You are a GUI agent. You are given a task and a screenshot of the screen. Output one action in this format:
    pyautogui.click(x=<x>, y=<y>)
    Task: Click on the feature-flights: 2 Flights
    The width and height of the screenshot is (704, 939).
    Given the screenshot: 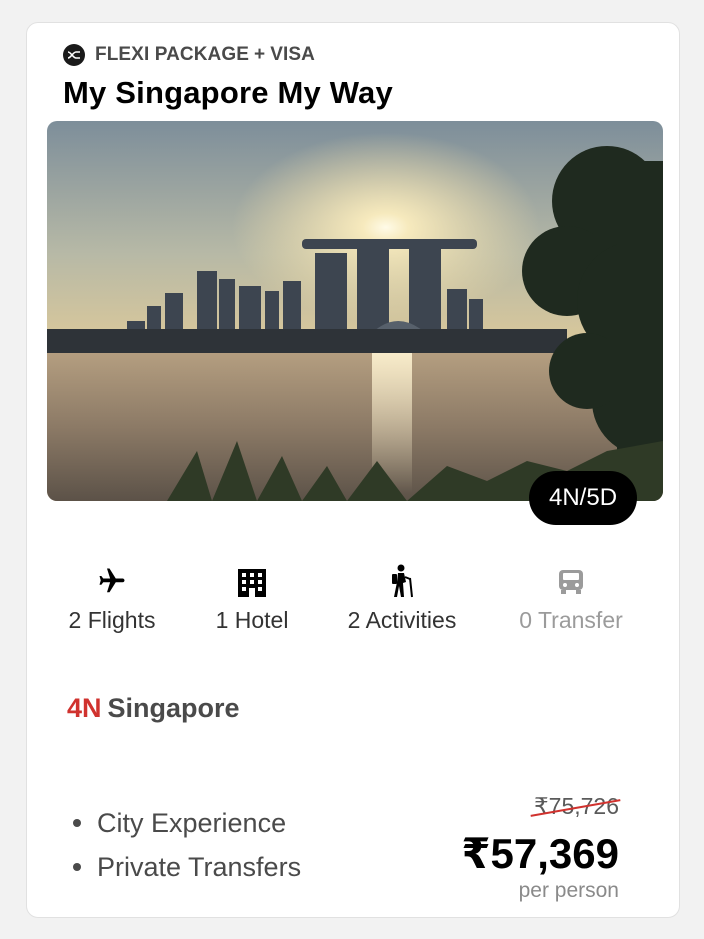 What is the action you would take?
    pyautogui.click(x=112, y=598)
    